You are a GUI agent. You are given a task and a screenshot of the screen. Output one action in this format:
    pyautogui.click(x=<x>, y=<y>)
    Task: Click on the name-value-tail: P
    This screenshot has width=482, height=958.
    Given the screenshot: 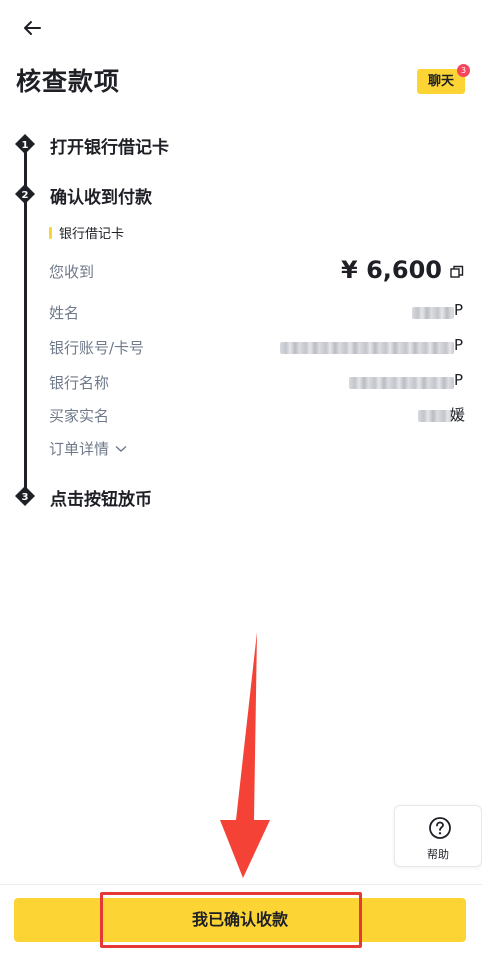 What is the action you would take?
    pyautogui.click(x=458, y=310)
    